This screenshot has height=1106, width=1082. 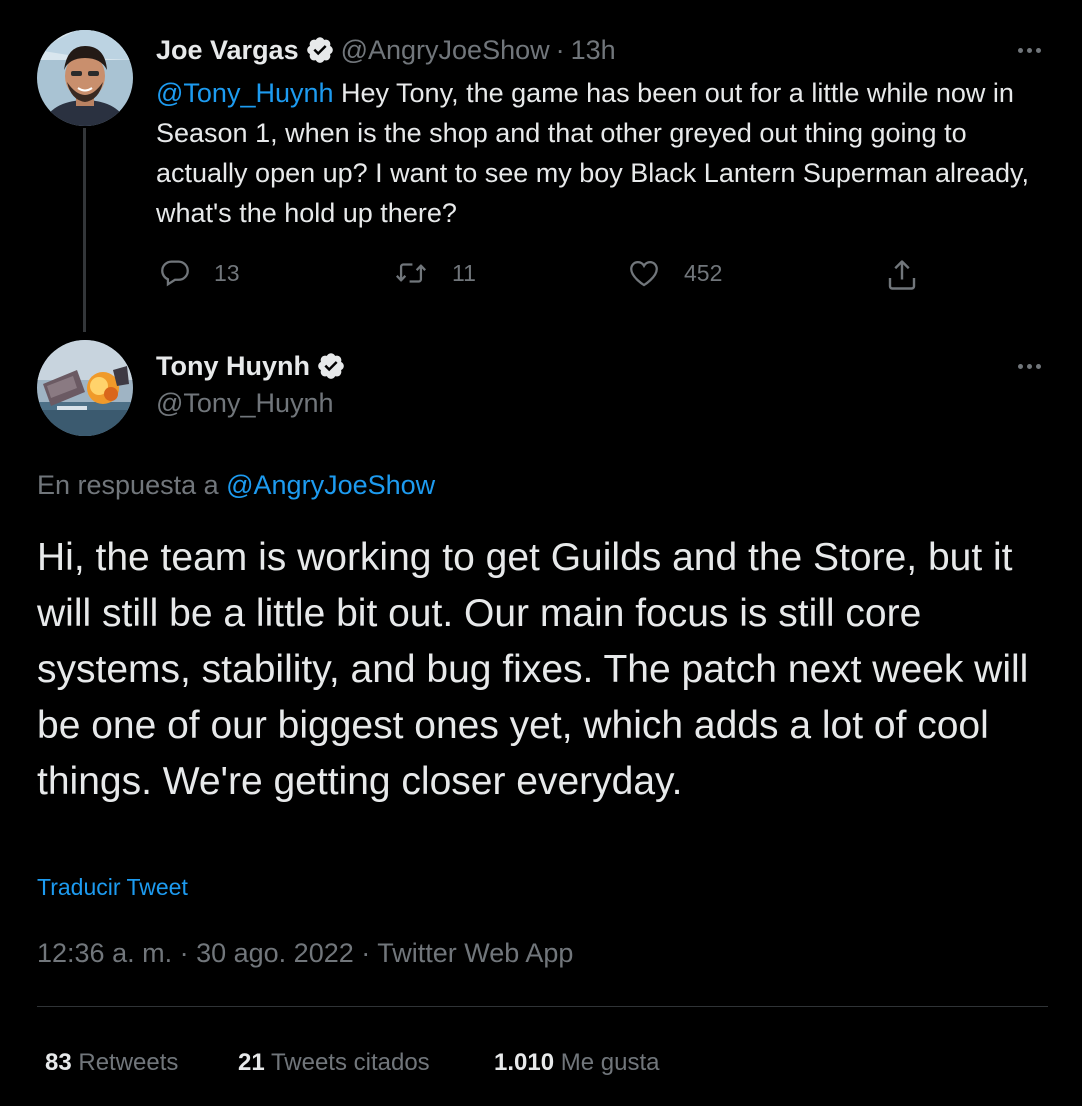 I want to click on main-tweet-author-name-row: Tony Huynh, so click(x=251, y=366).